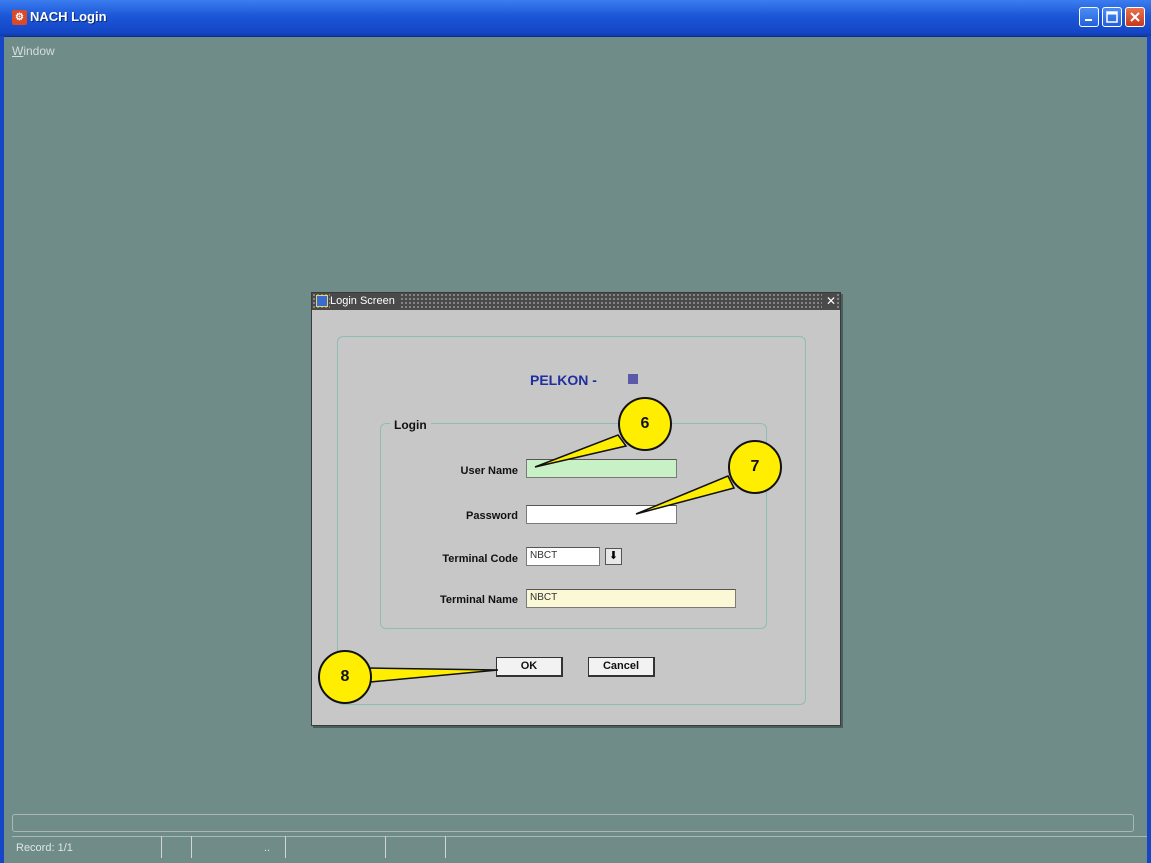 The height and width of the screenshot is (863, 1151). I want to click on app-icon: ⚙, so click(19, 17).